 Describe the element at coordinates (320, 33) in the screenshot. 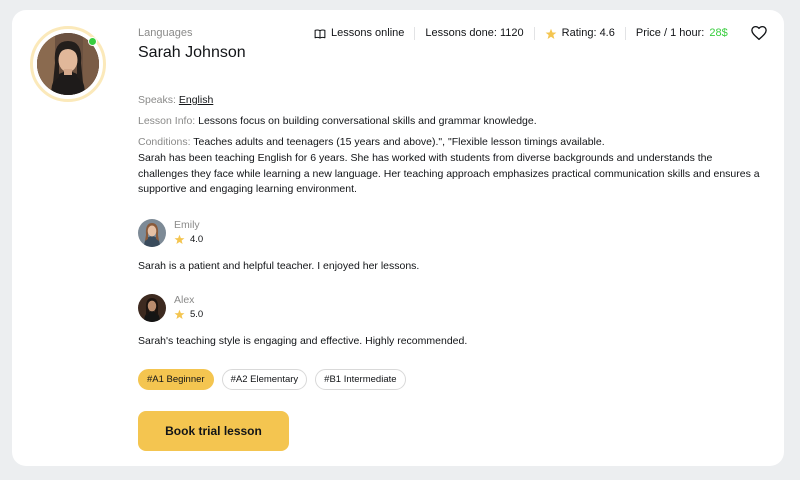

I see `book-open-icon` at that location.